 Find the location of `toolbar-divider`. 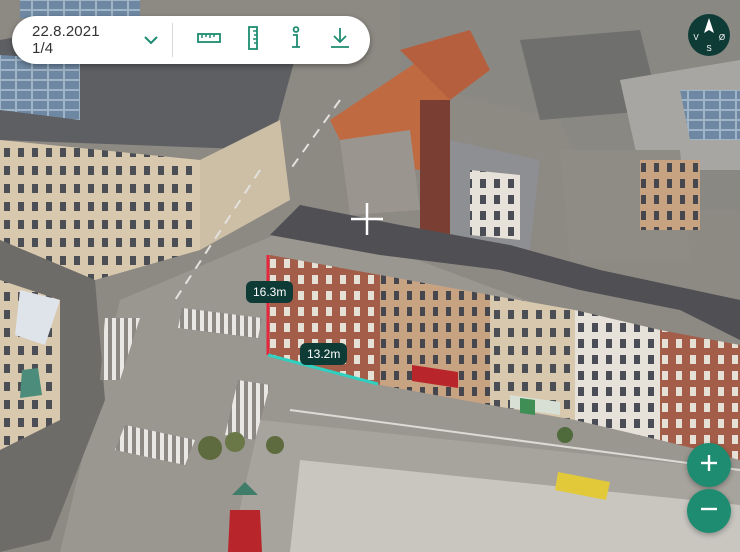

toolbar-divider is located at coordinates (173, 40).